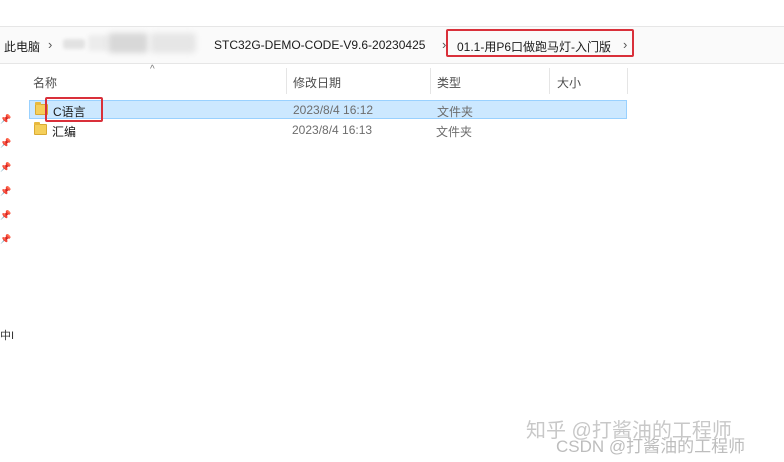 The image size is (784, 462). I want to click on column-header-row: ^ 名称 修改日期 类型 大小, so click(392, 79).